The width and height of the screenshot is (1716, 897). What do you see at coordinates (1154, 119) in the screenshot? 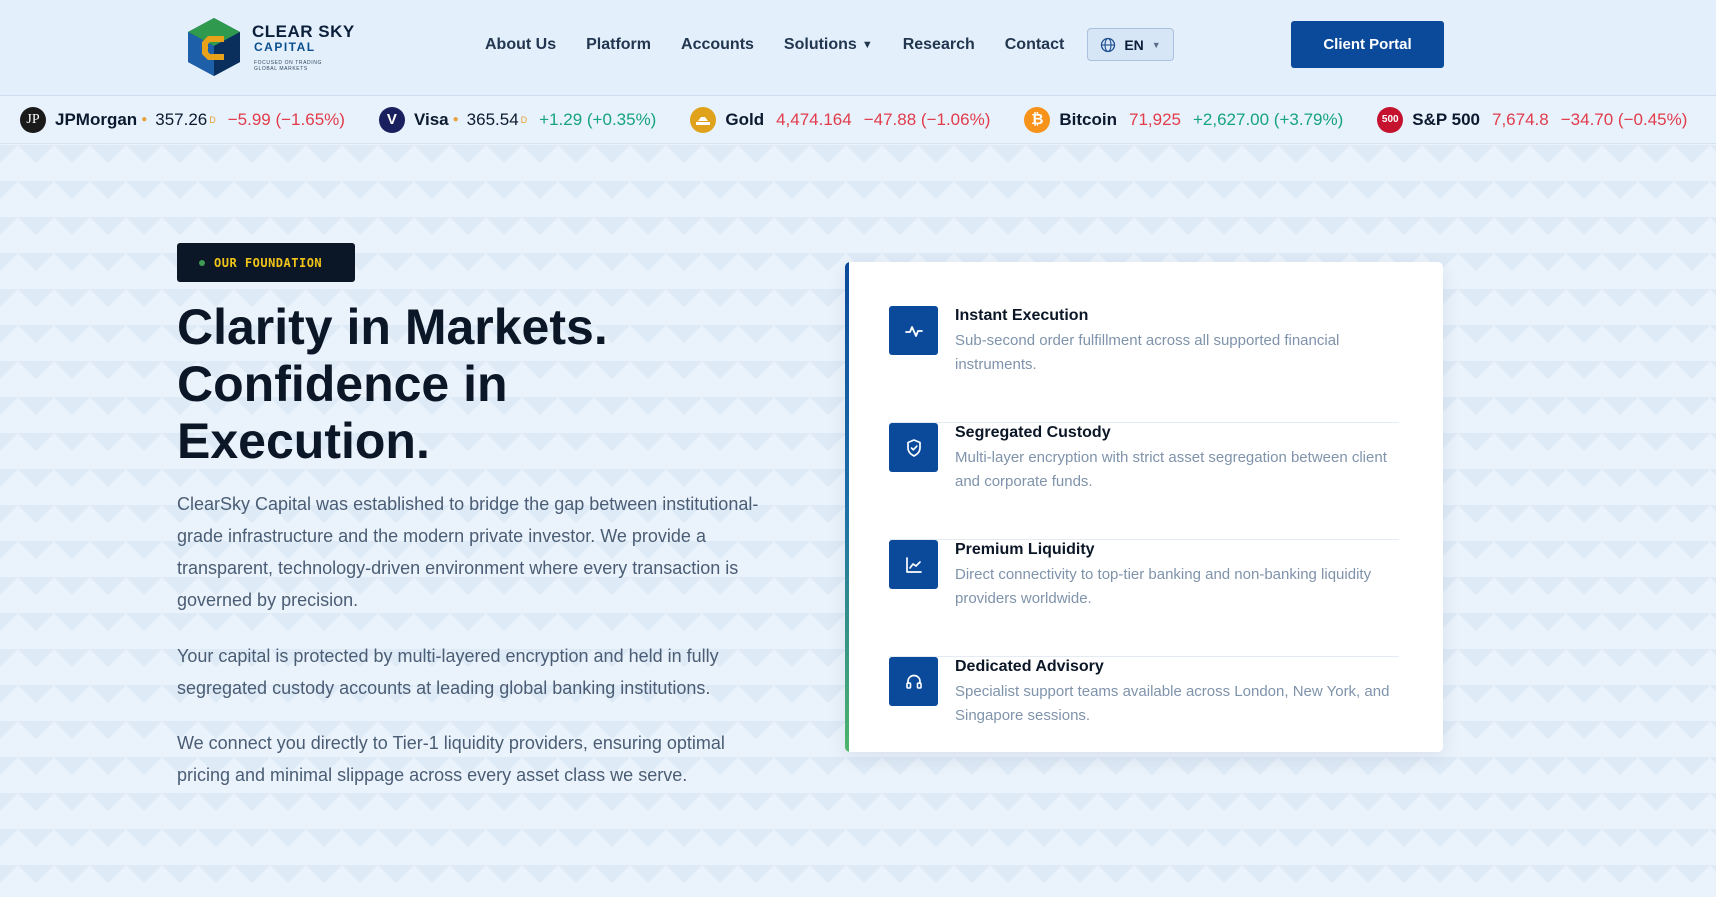
I see `ticker-price: 71,925` at bounding box center [1154, 119].